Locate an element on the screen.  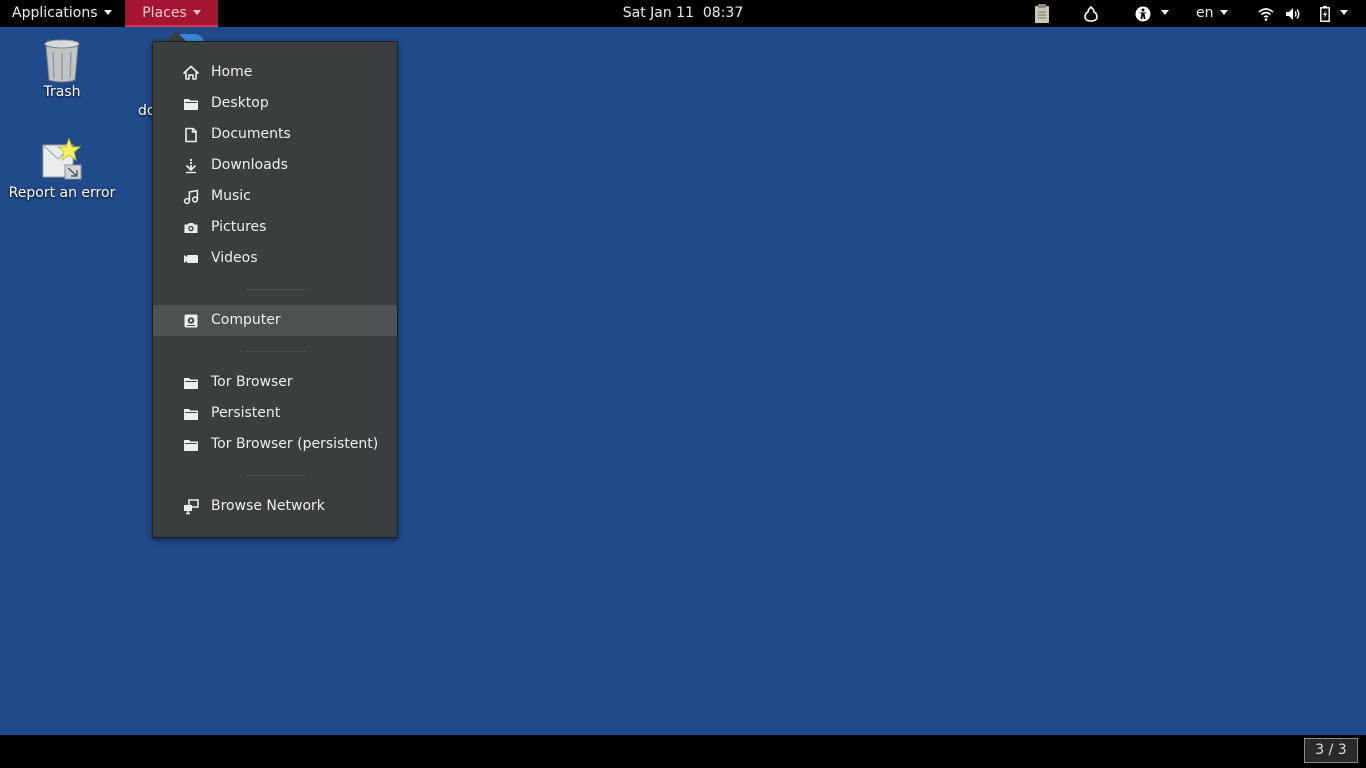
menu-item-label: Home is located at coordinates (232, 72).